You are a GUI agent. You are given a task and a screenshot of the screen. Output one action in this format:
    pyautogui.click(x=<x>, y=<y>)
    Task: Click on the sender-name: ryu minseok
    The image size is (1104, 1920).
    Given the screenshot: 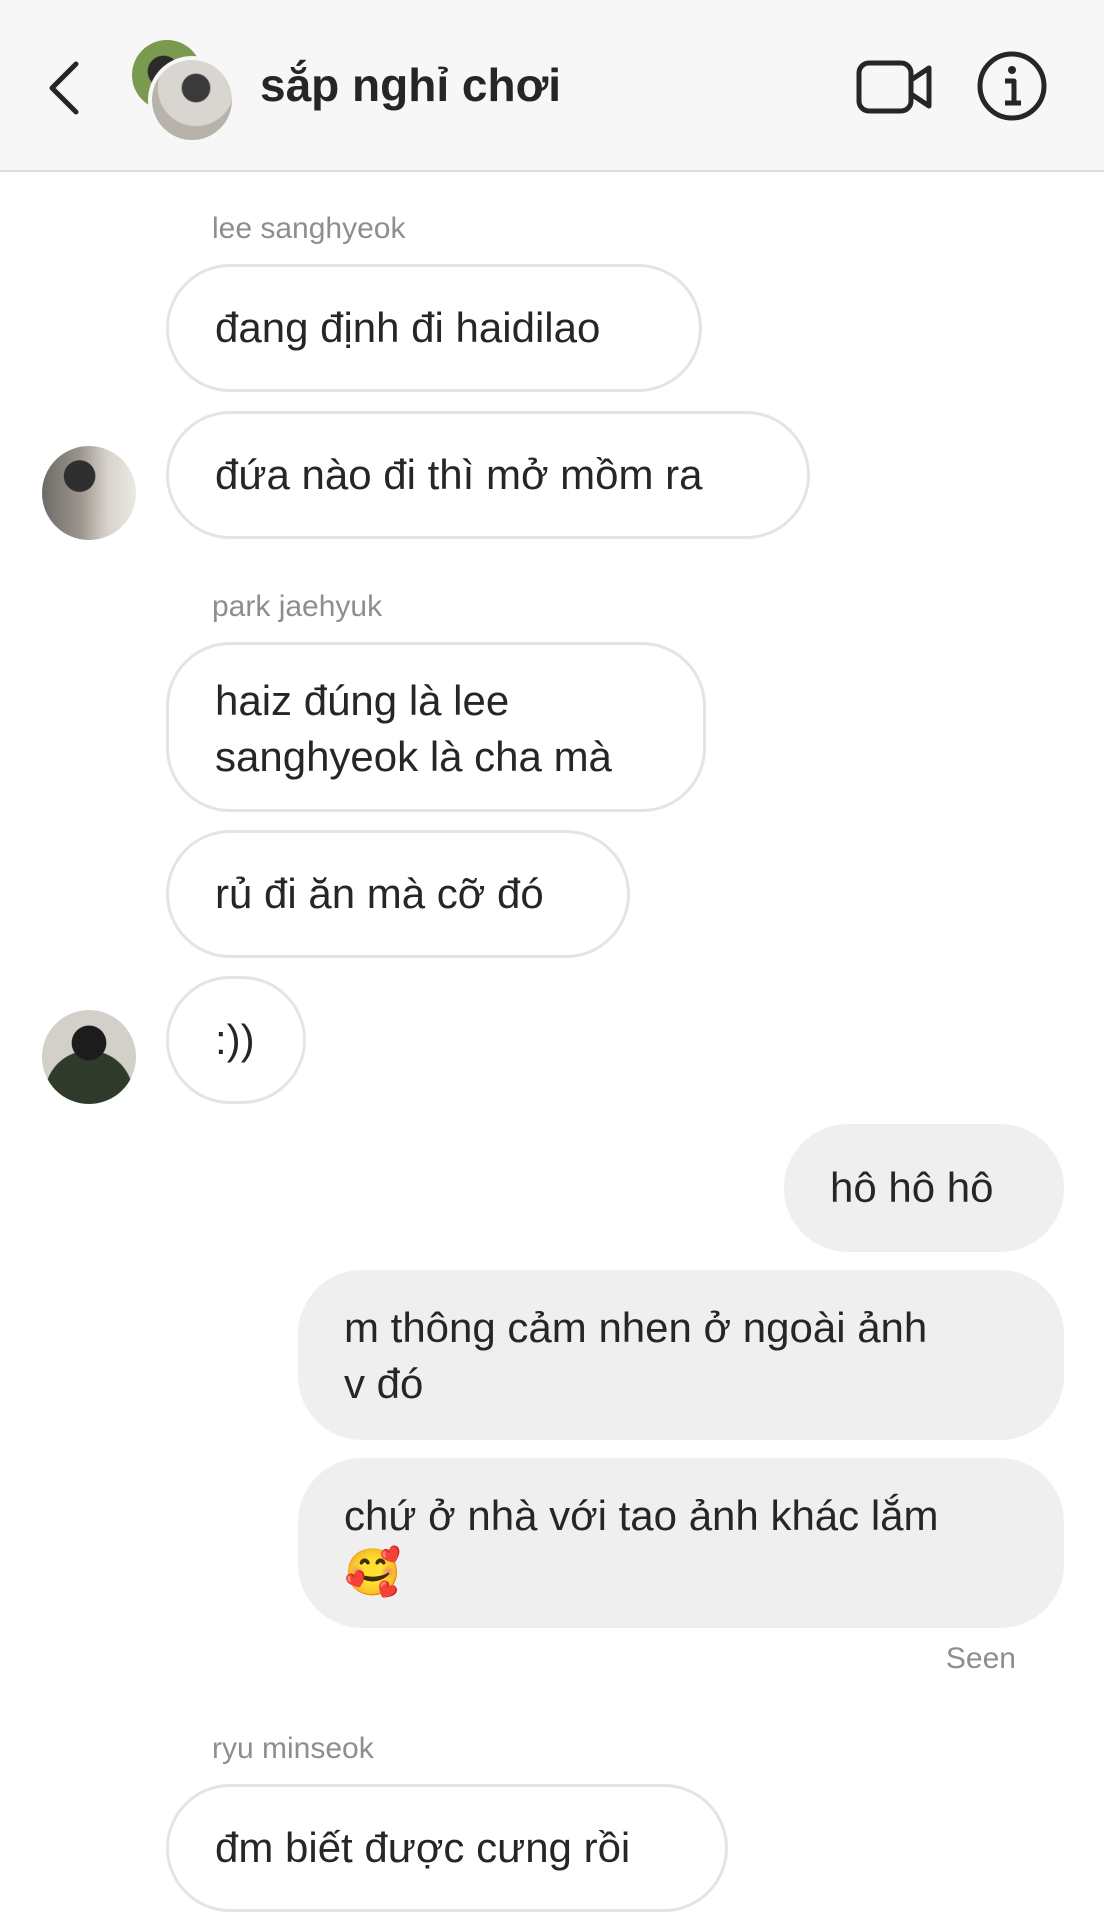 What is the action you would take?
    pyautogui.click(x=293, y=1748)
    